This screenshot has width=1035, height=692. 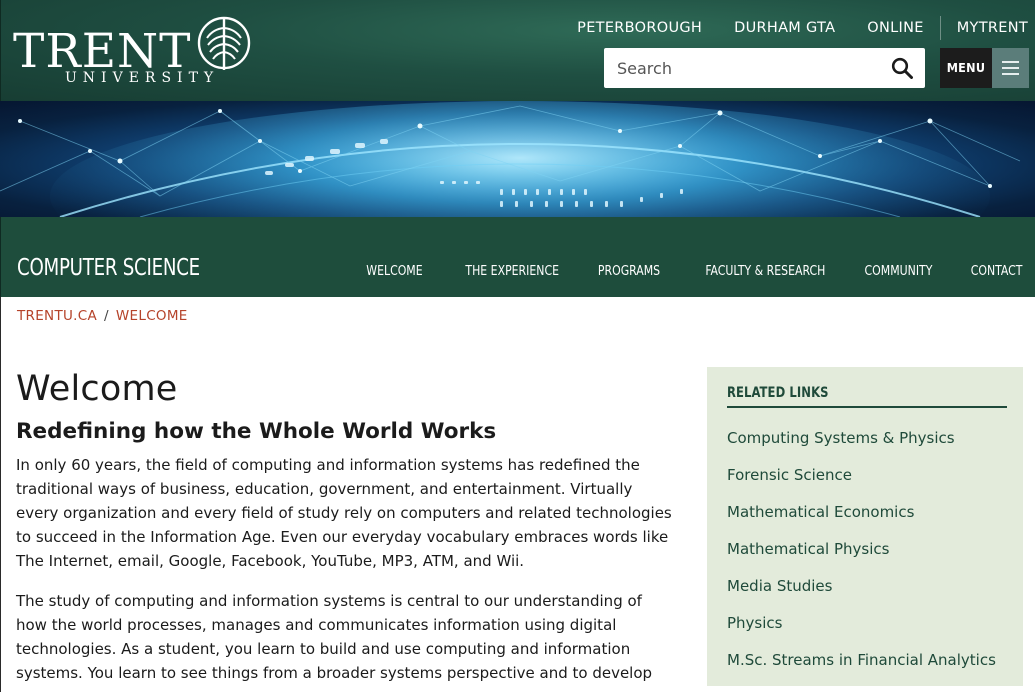 I want to click on hamburger-icon, so click(x=1010, y=68).